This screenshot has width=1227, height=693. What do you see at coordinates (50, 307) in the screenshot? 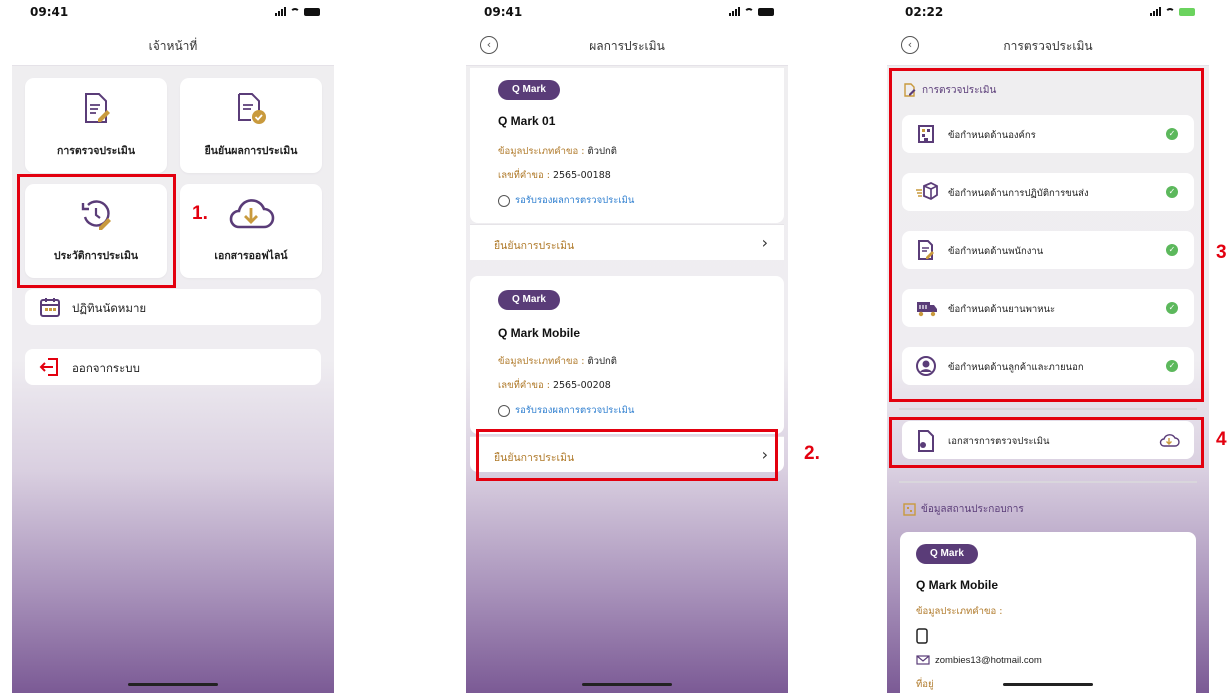
I see `calendar-icon` at bounding box center [50, 307].